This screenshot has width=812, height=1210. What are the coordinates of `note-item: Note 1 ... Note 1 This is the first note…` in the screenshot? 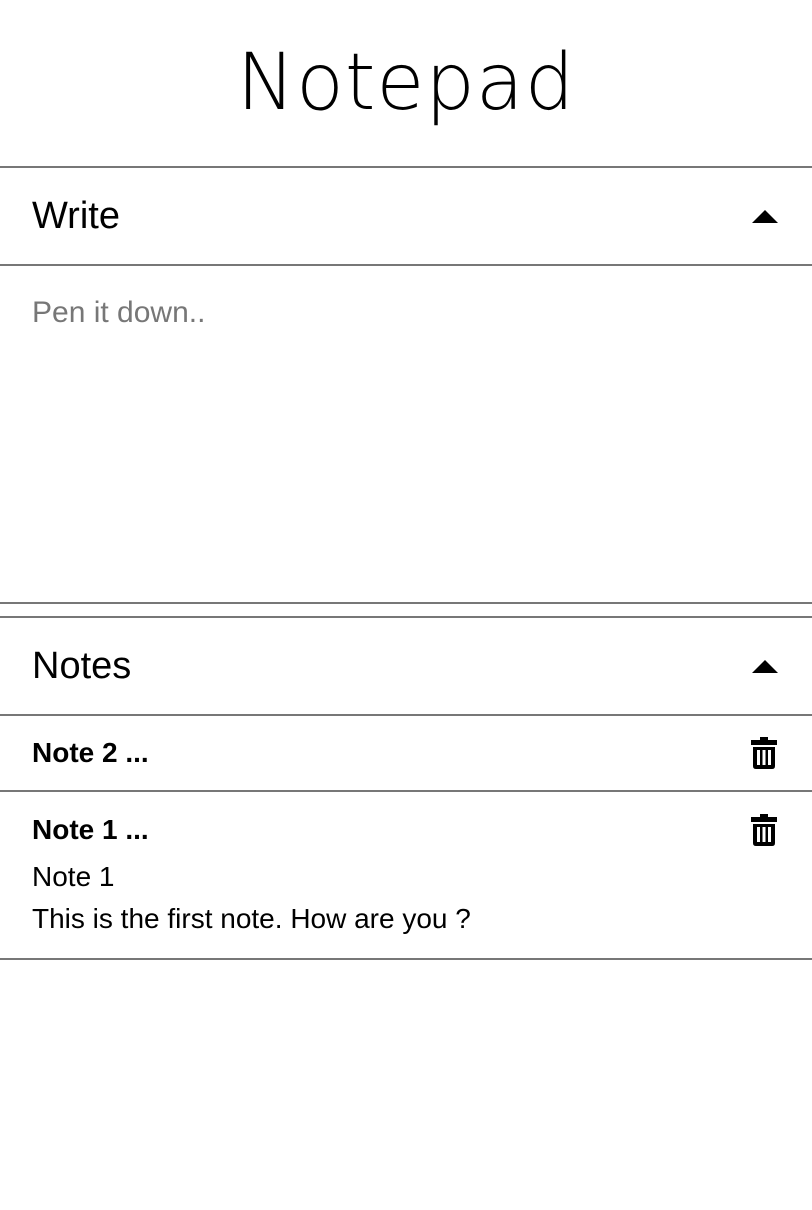 It's located at (406, 876).